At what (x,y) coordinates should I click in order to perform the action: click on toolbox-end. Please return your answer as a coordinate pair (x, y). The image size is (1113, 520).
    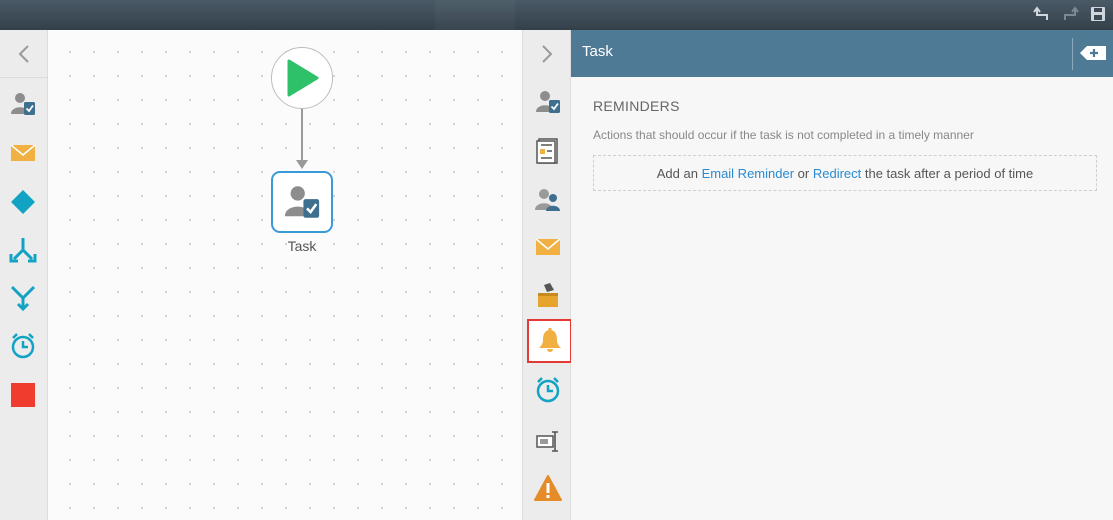
    Looking at the image, I should click on (23, 395).